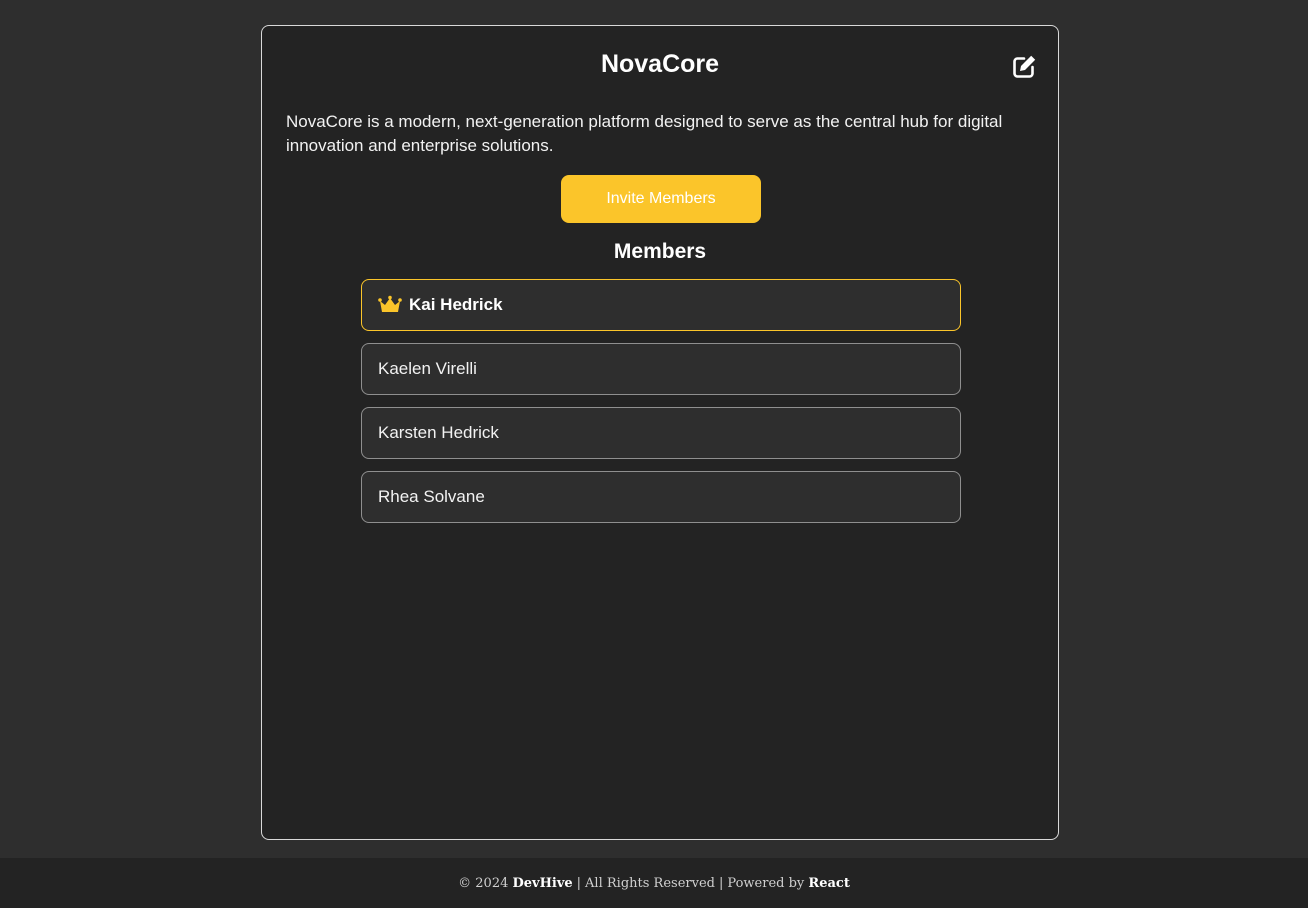  I want to click on crown-icon, so click(390, 303).